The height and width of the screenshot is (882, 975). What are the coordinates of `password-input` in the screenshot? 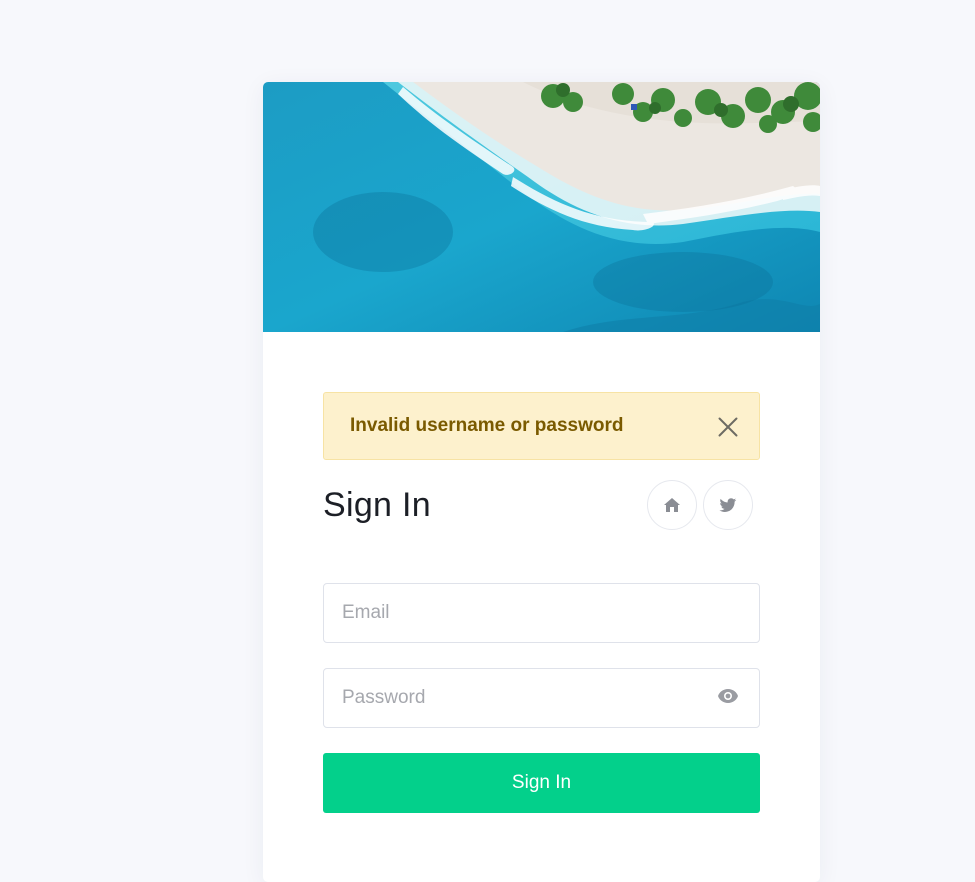 It's located at (541, 698).